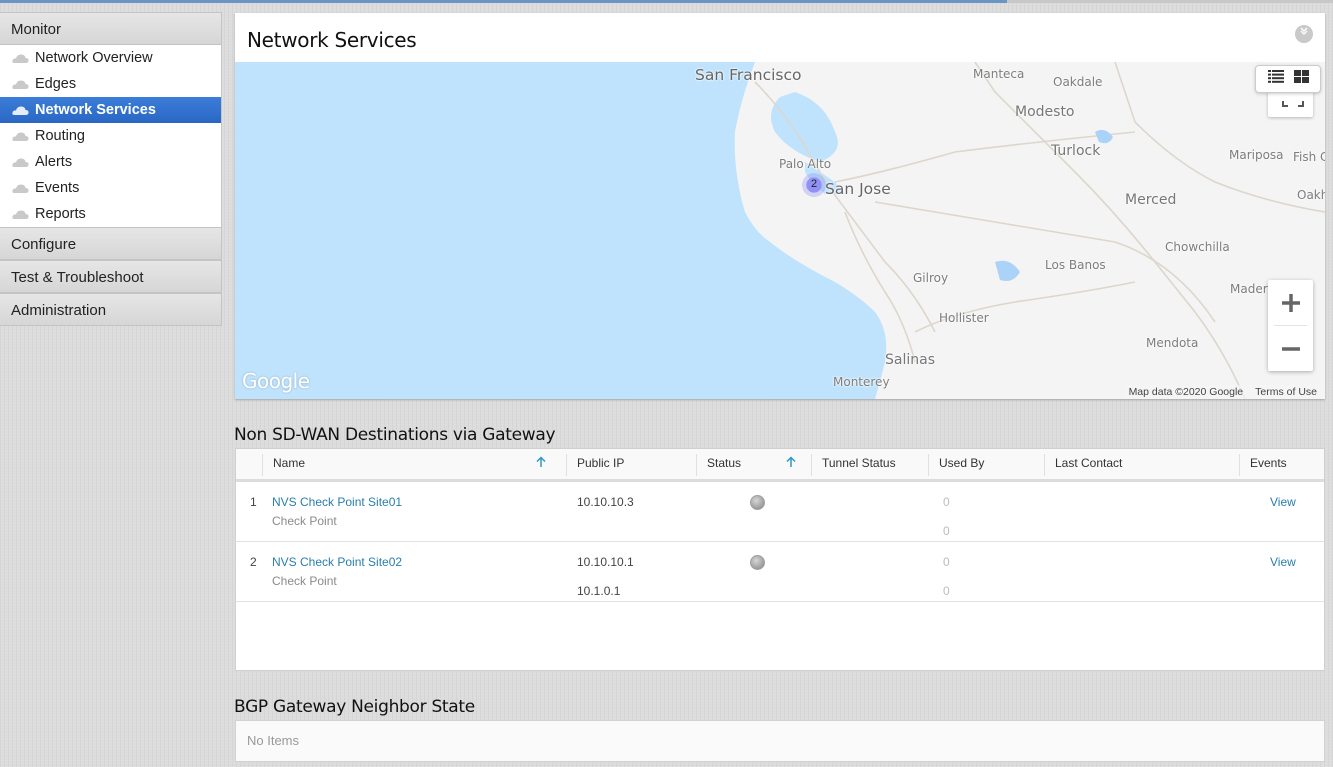 The width and height of the screenshot is (1333, 767). Describe the element at coordinates (1309, 157) in the screenshot. I see `map-label-fish-camp: Fish C` at that location.